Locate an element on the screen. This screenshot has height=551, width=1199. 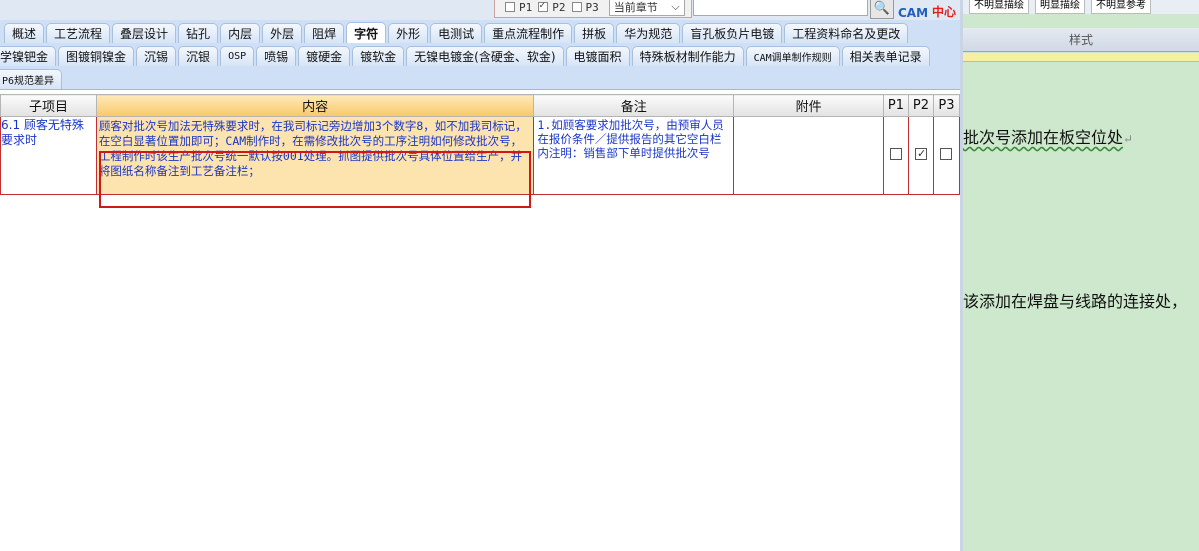
tab-row1-12: 华为规范 is located at coordinates (648, 33).